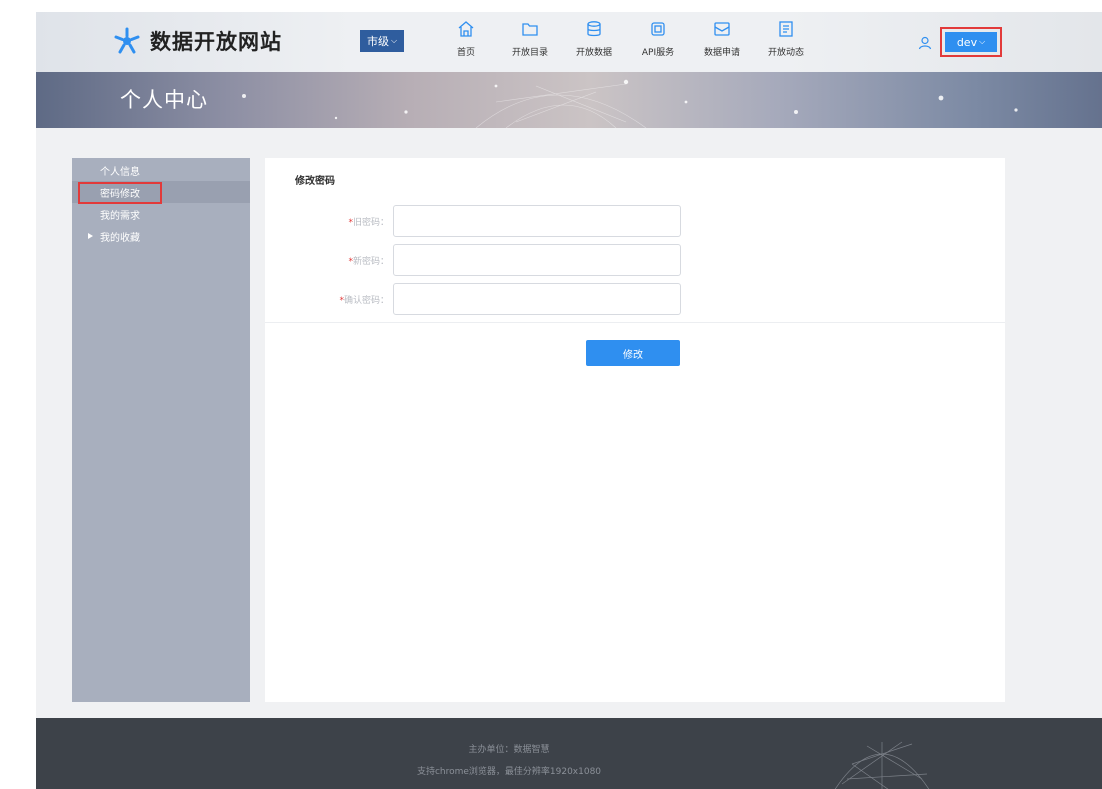 This screenshot has height=789, width=1102. What do you see at coordinates (127, 41) in the screenshot?
I see `star-logo-icon` at bounding box center [127, 41].